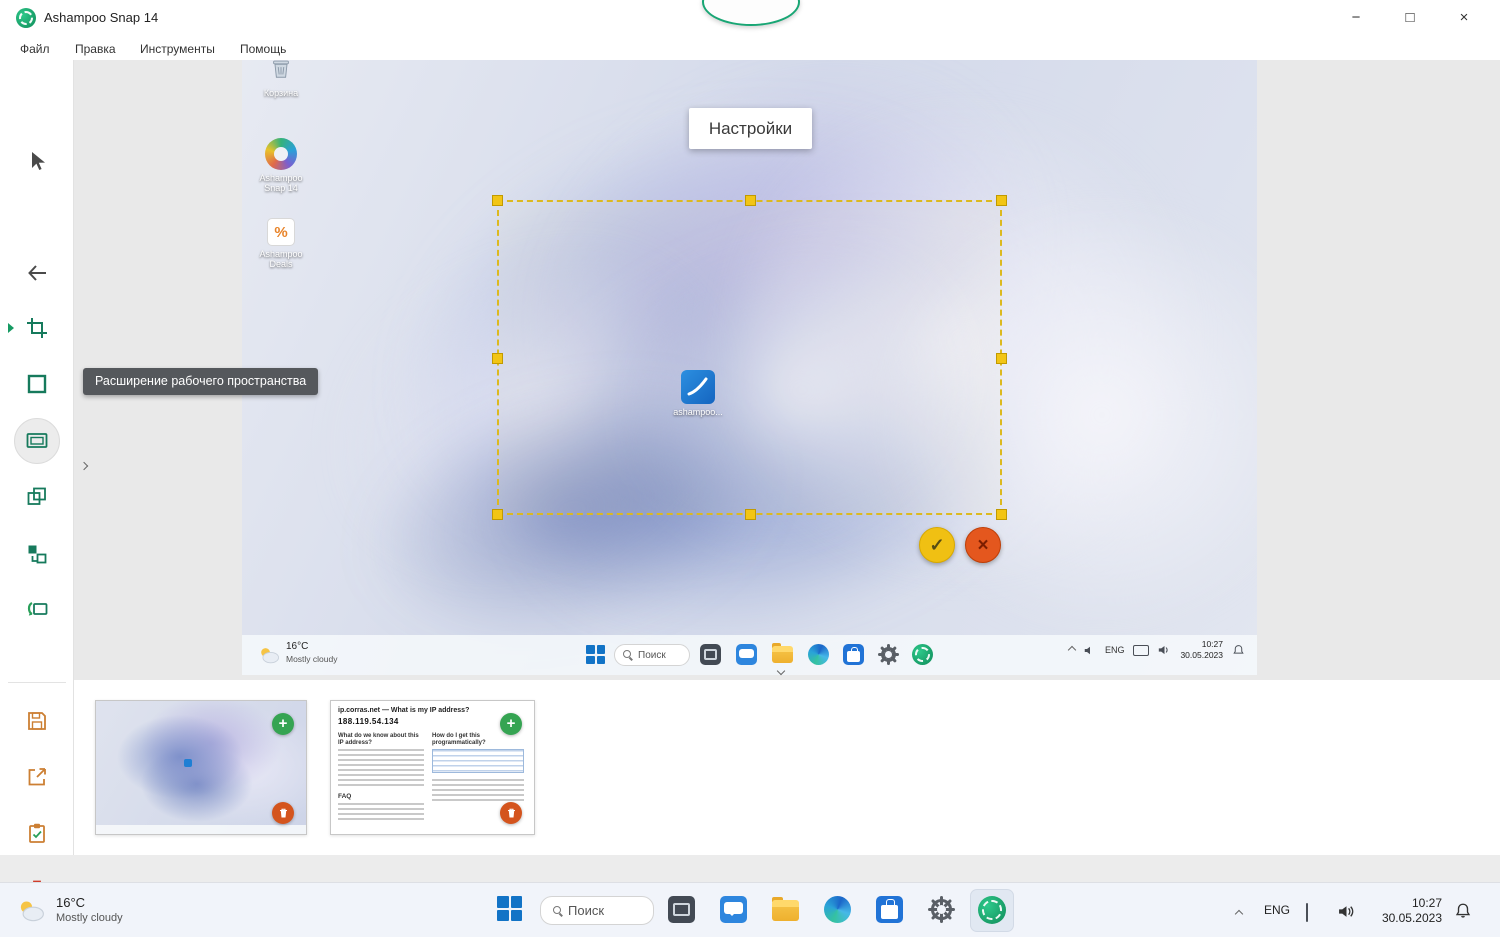 This screenshot has height=937, width=1500. I want to click on installer-file-icon, so click(698, 387).